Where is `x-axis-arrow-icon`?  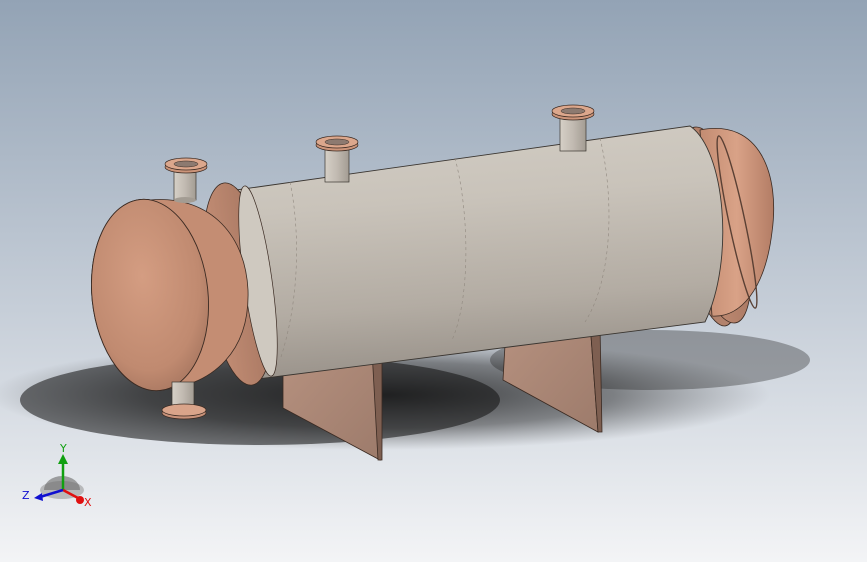
x-axis-arrow-icon is located at coordinates (80, 500).